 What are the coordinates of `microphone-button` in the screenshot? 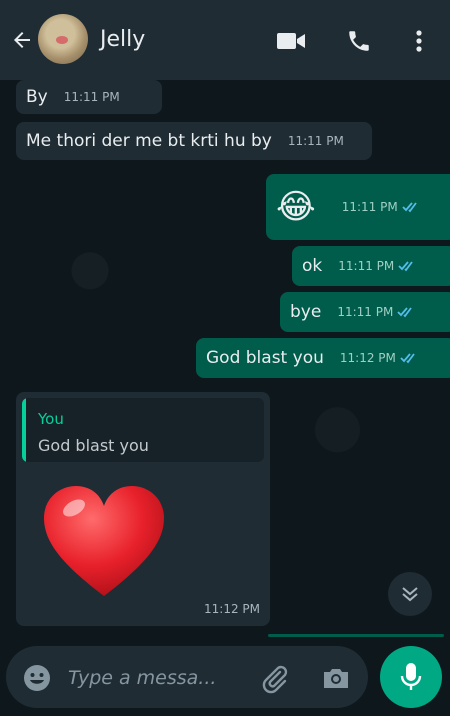 It's located at (411, 677).